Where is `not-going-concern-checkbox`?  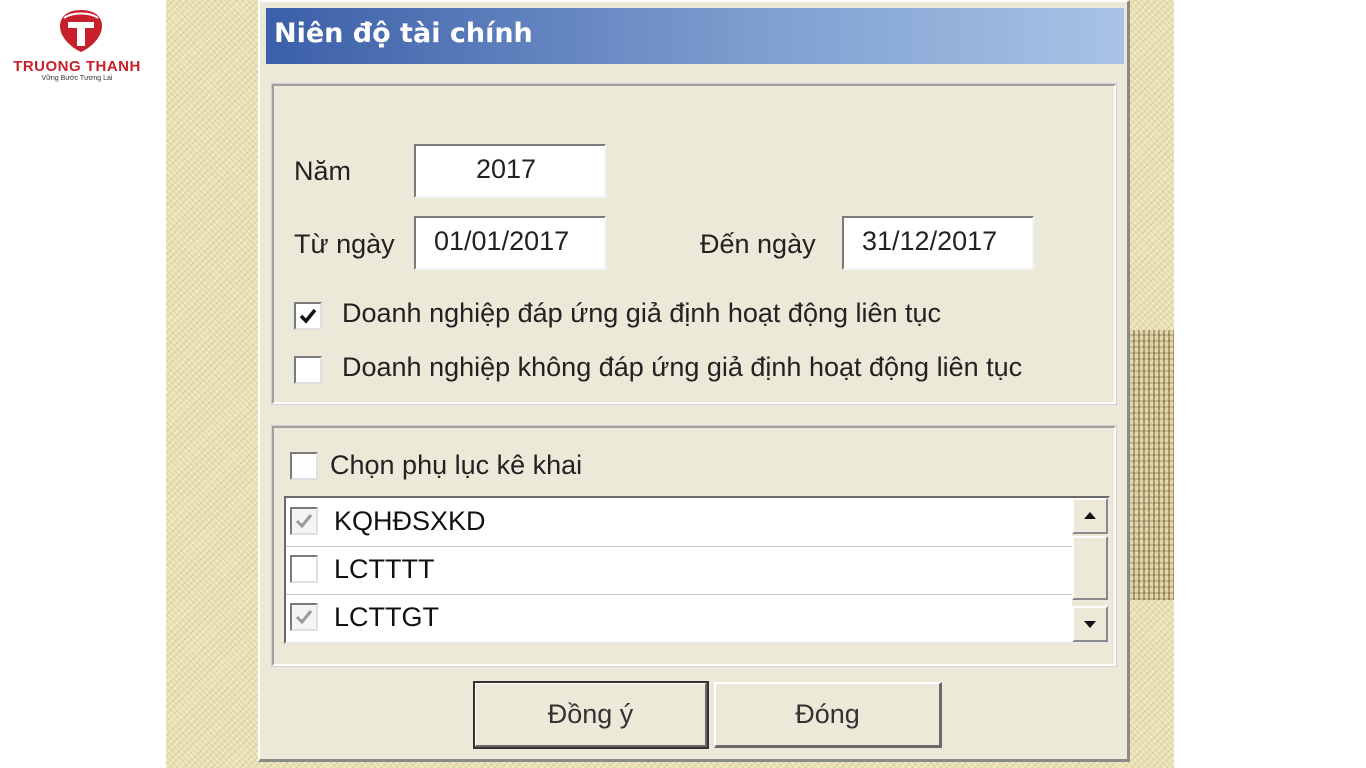
not-going-concern-checkbox is located at coordinates (308, 370).